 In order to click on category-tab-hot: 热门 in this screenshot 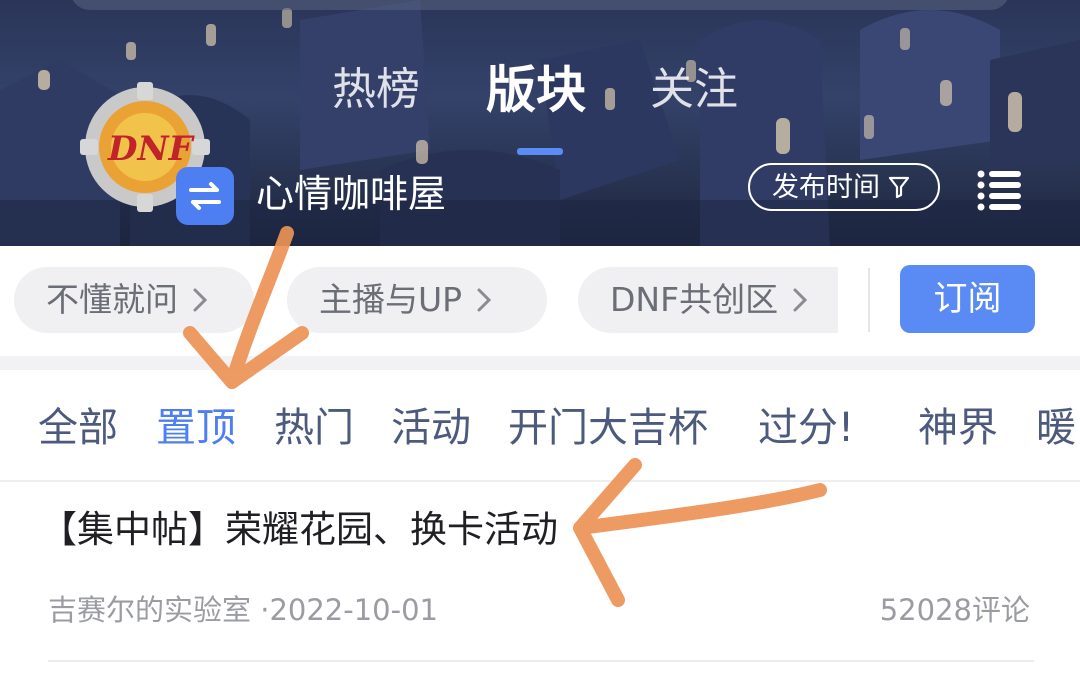, I will do `click(314, 428)`.